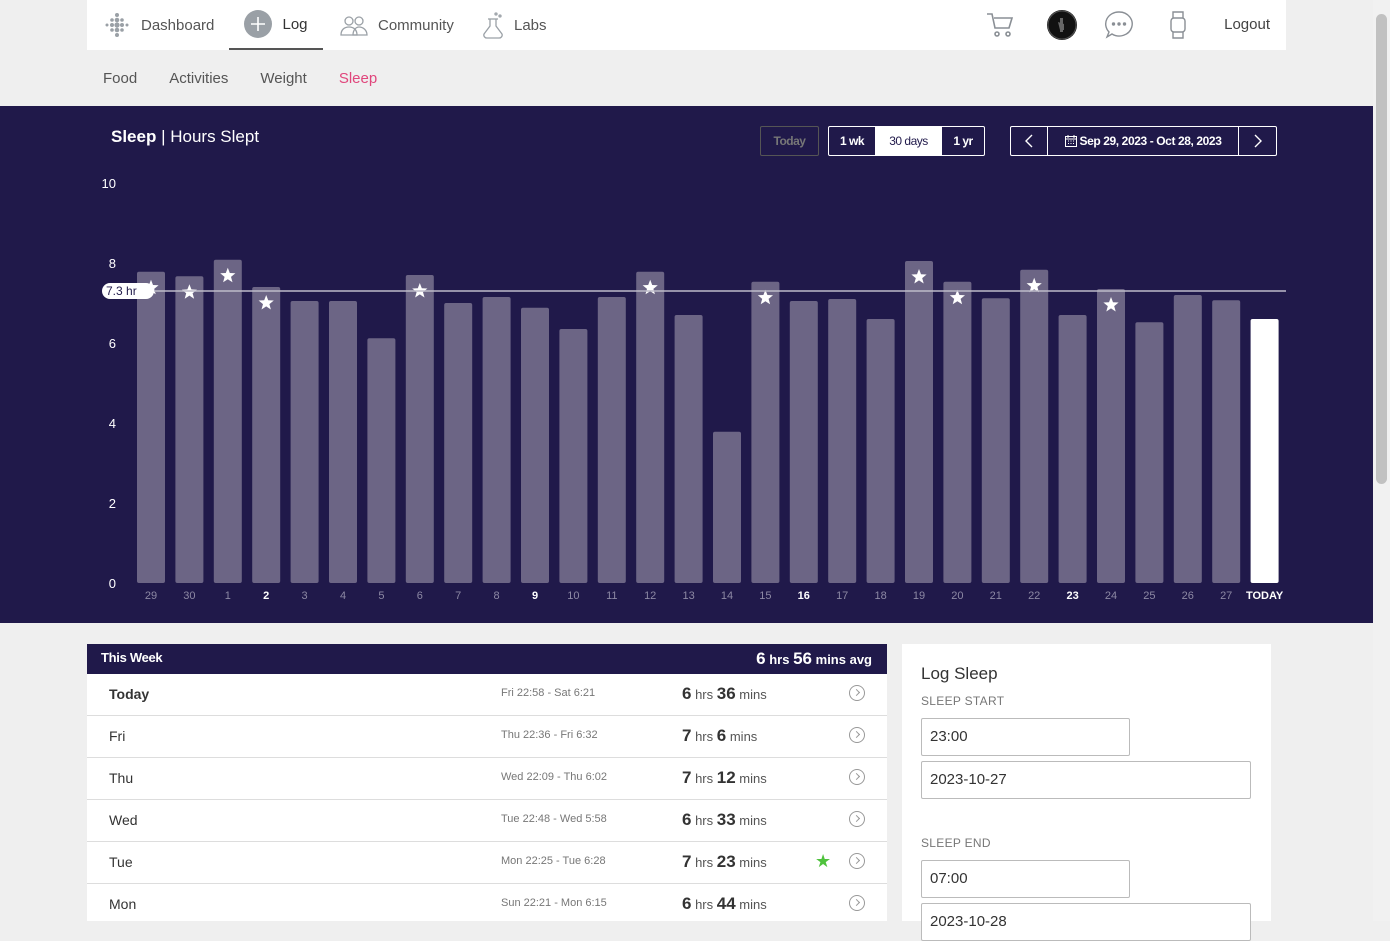 This screenshot has height=941, width=1390. Describe the element at coordinates (1086, 922) in the screenshot. I see `sleep-end-date-input: 2023-10-28` at that location.